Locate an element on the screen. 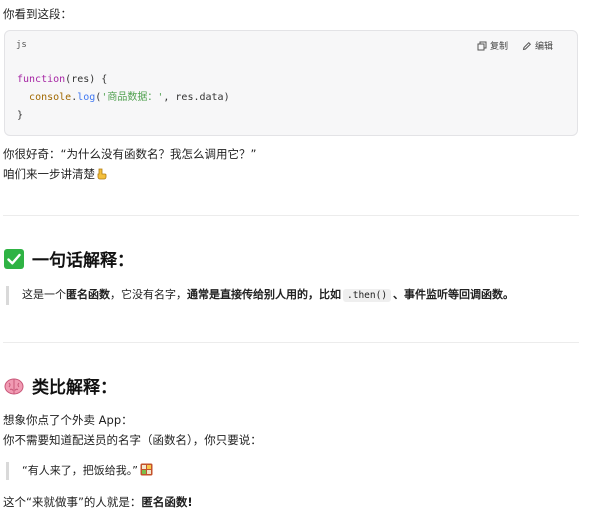  edit-button: 编辑 is located at coordinates (537, 45).